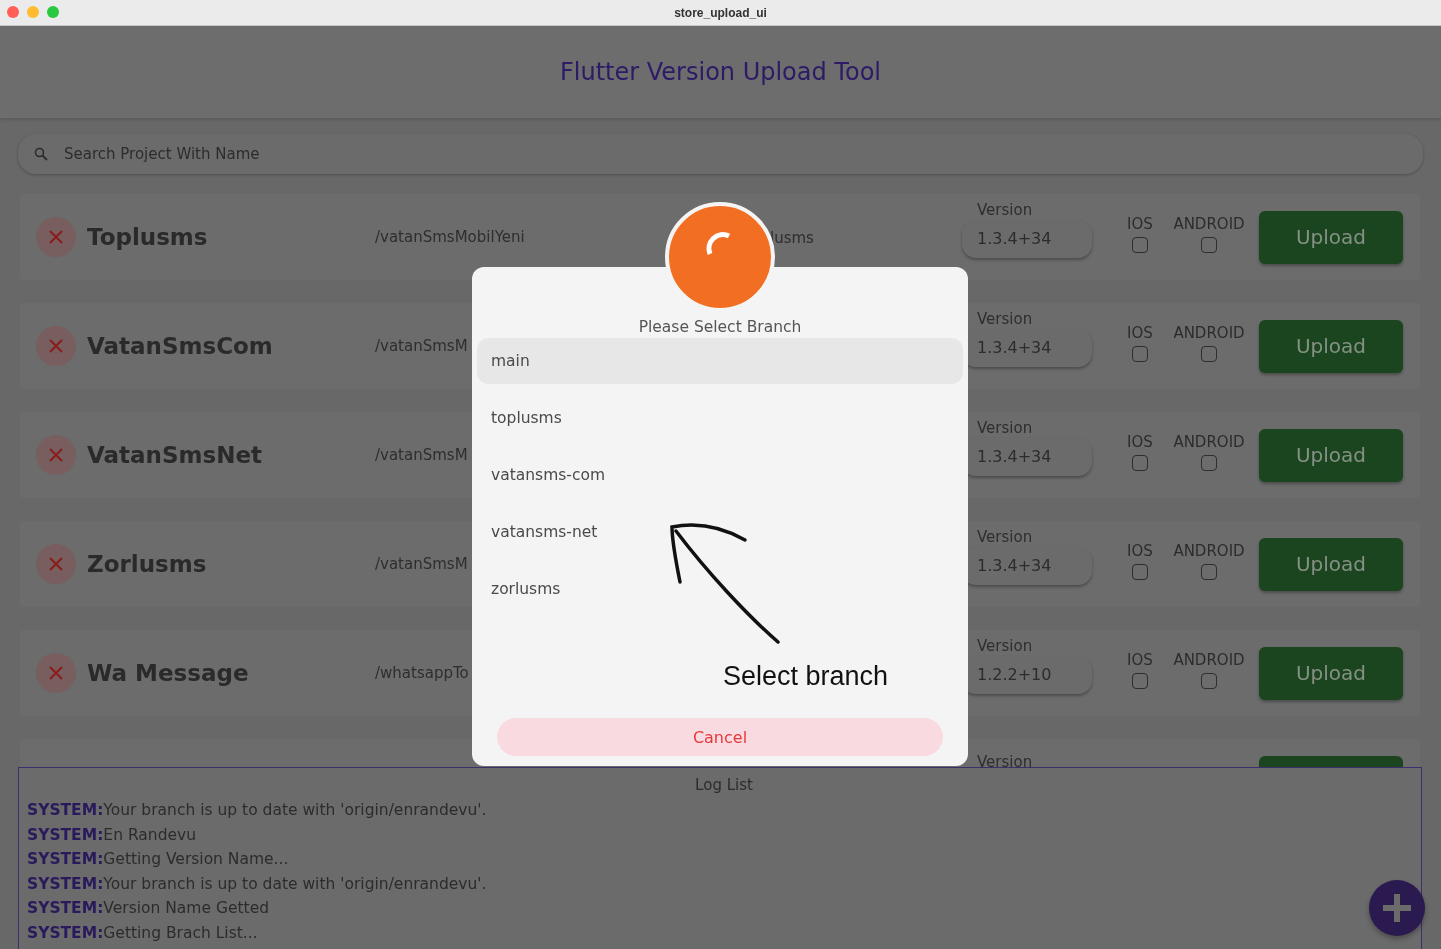 This screenshot has height=949, width=1441. What do you see at coordinates (162, 154) in the screenshot?
I see `search-placeholder: Search Project With Name` at bounding box center [162, 154].